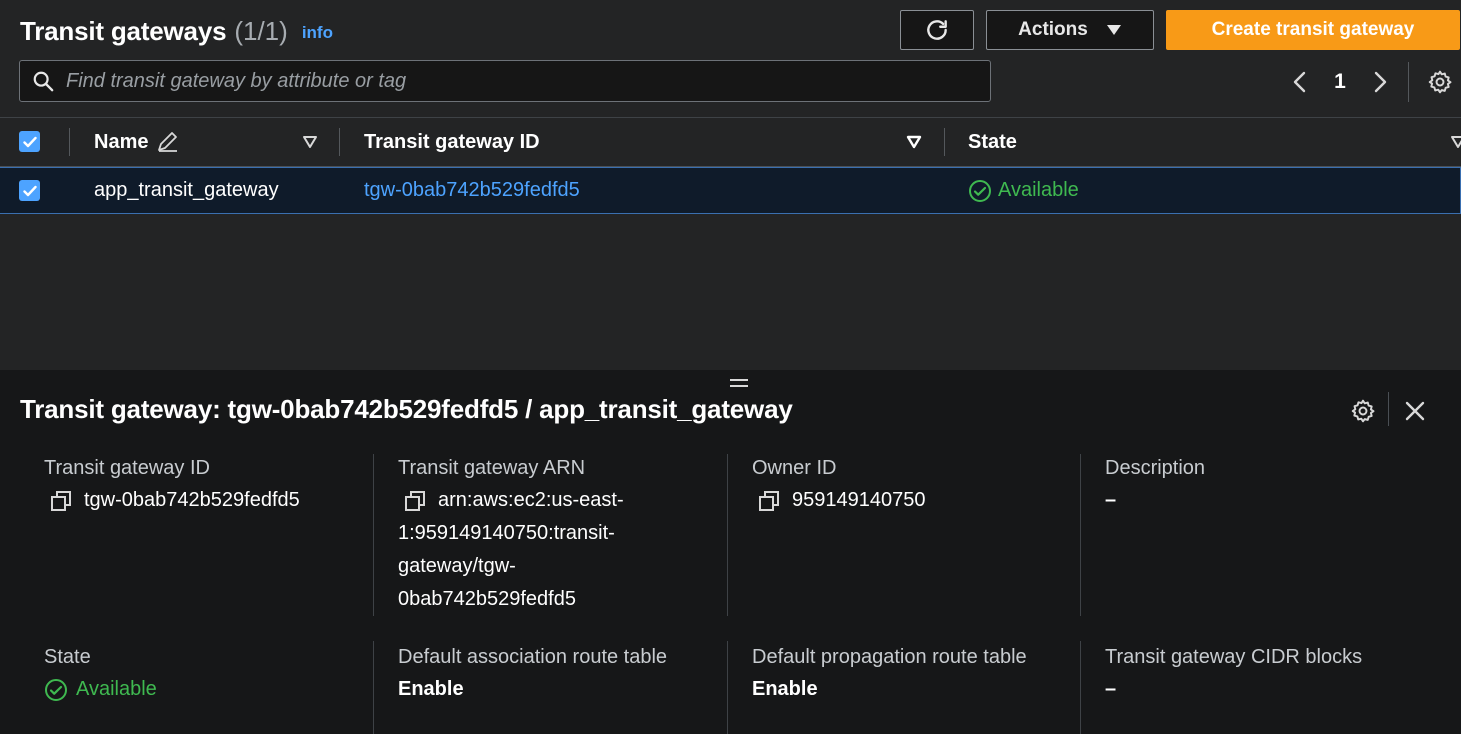 The image size is (1461, 734). What do you see at coordinates (123, 30) in the screenshot?
I see `page-title: Transit gateways` at bounding box center [123, 30].